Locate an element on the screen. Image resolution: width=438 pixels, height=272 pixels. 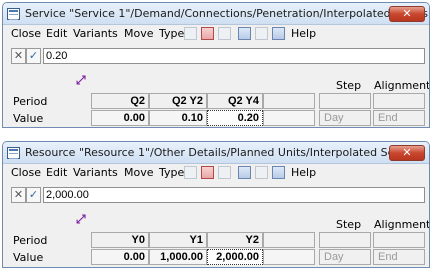
period-cell: Q2 Y2 is located at coordinates (178, 101).